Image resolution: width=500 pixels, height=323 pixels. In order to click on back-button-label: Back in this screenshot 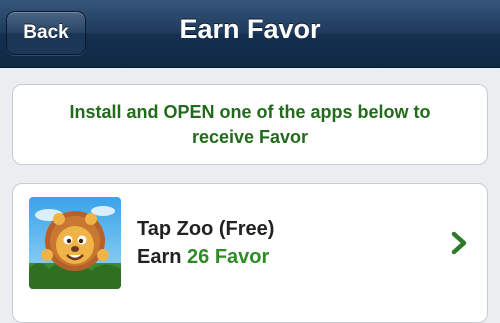, I will do `click(46, 32)`.